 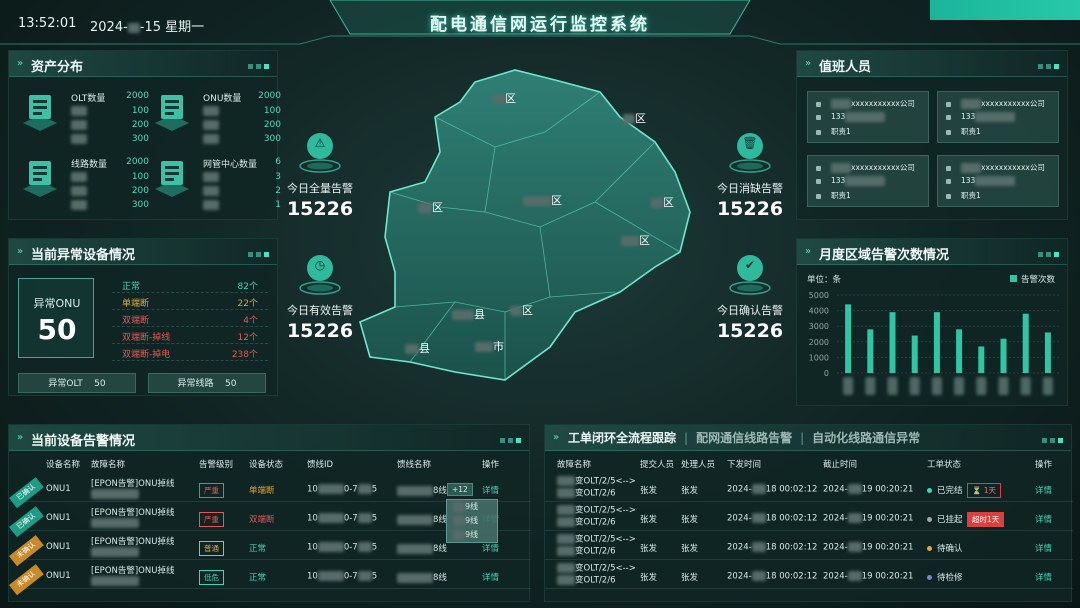 What do you see at coordinates (270, 578) in the screenshot?
I see `table-row: 未确认 ONU1 [EPON告警]ONU掉线 低危 正常 10 0-7 5 8线 详情` at bounding box center [270, 578].